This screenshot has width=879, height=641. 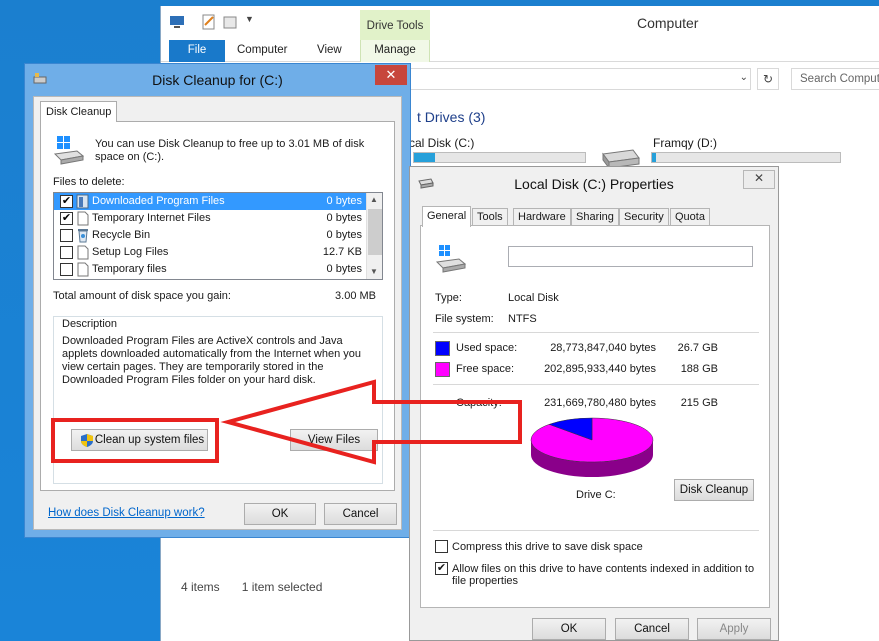 What do you see at coordinates (441, 143) in the screenshot?
I see `drive-c-label: cal Disk (C:)` at bounding box center [441, 143].